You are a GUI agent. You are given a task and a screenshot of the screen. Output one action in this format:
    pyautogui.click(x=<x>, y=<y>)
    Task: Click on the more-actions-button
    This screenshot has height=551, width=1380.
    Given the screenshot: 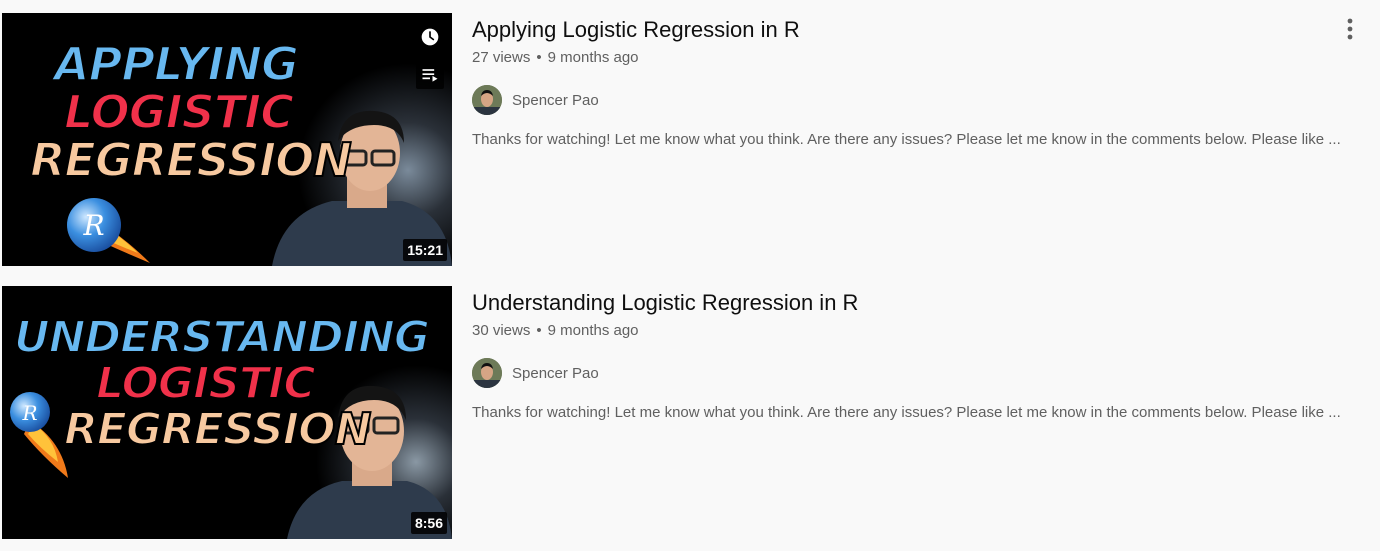 What is the action you would take?
    pyautogui.click(x=1350, y=29)
    